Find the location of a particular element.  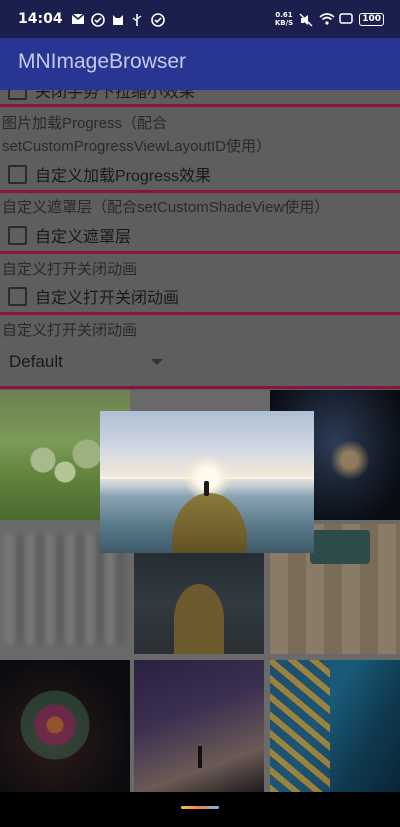

screen-icon is located at coordinates (346, 19).